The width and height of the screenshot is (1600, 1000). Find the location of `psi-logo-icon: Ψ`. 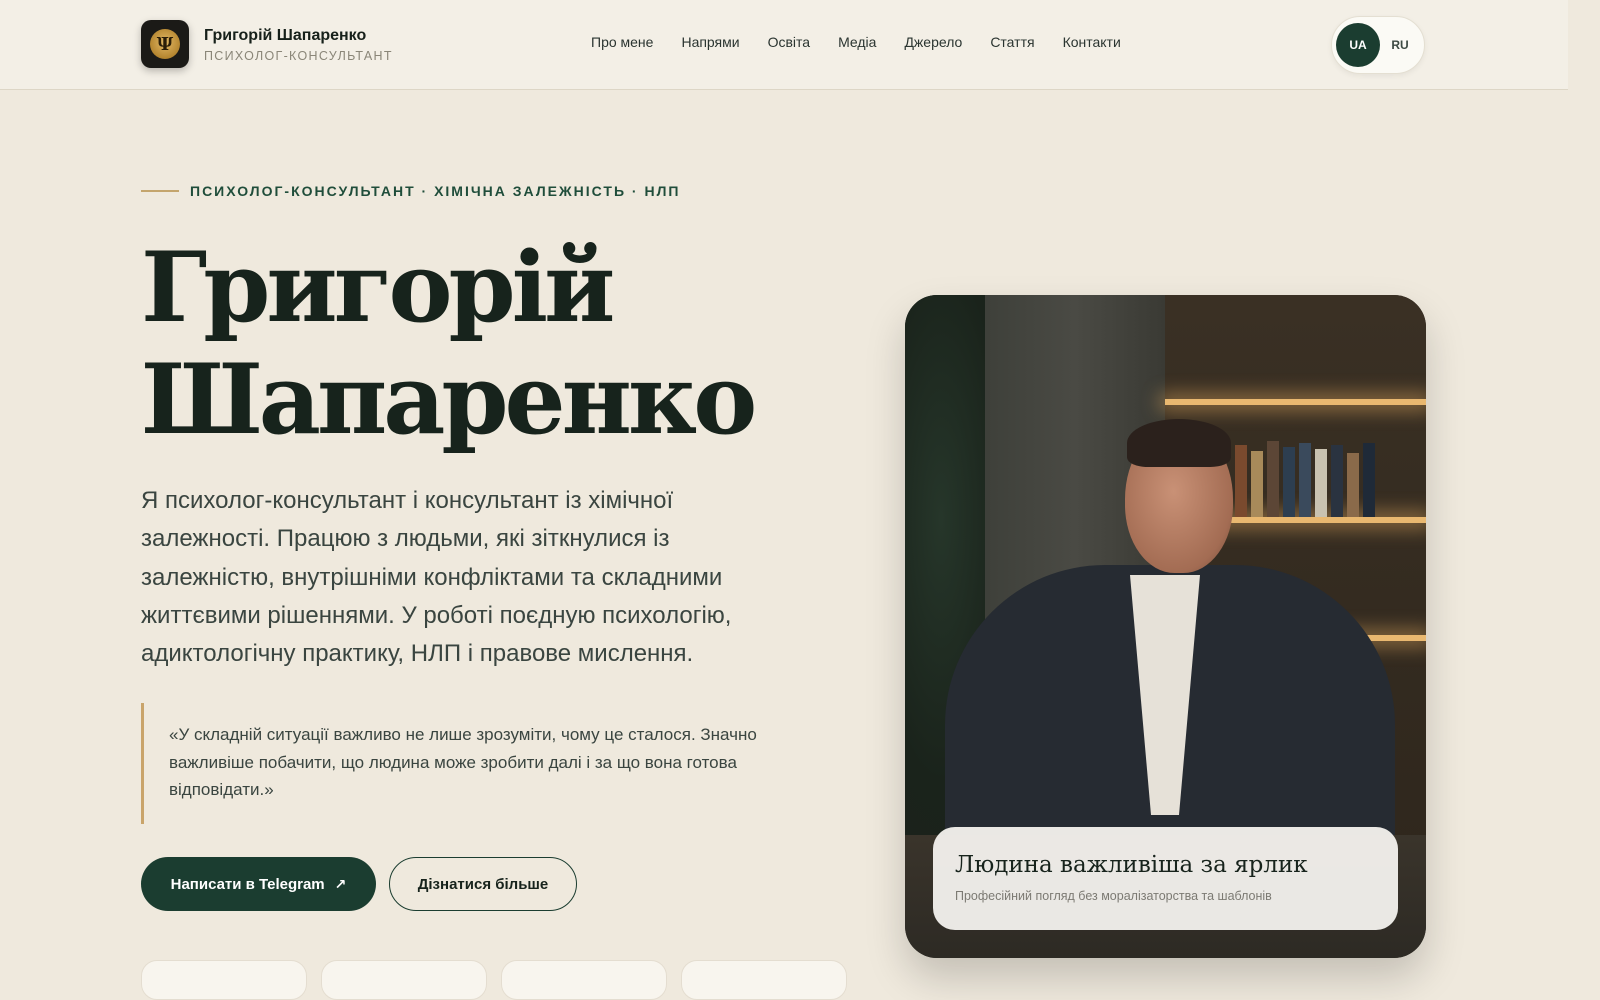

psi-logo-icon: Ψ is located at coordinates (165, 44).